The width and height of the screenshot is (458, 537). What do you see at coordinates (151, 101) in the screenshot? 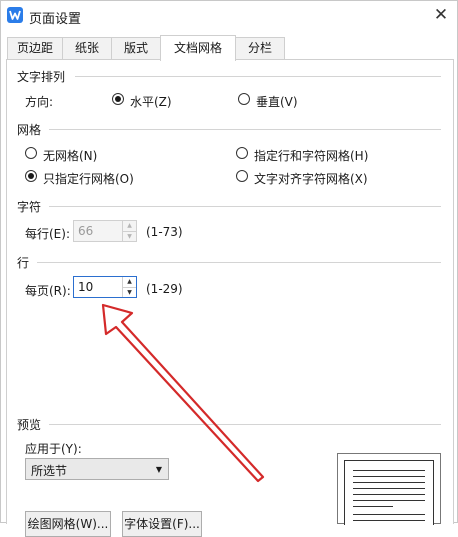
I see `horizontal-radio-label: 水平(Z)` at bounding box center [151, 101].